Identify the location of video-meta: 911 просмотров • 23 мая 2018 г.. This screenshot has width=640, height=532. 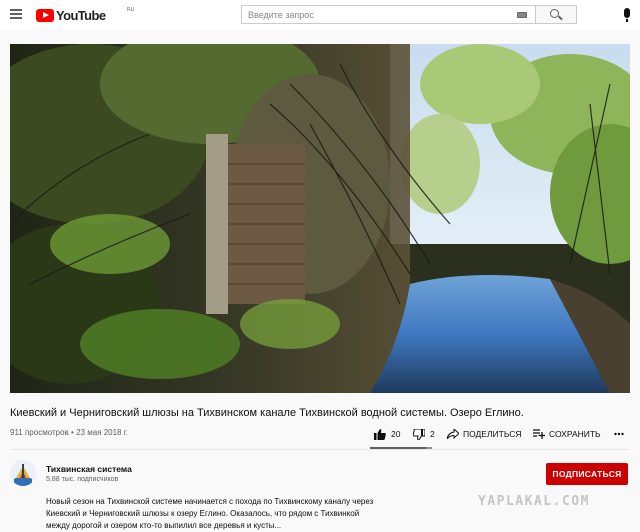
(69, 432).